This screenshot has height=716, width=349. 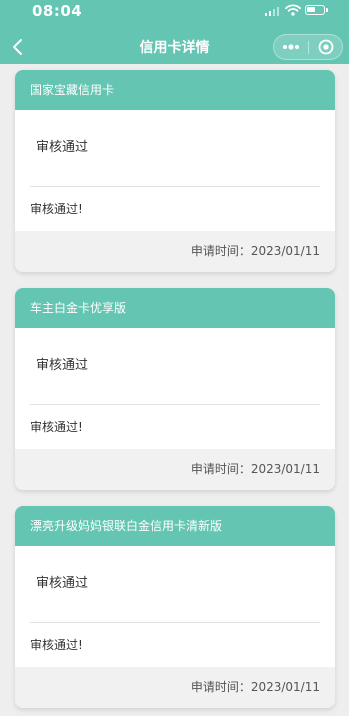 What do you see at coordinates (326, 47) in the screenshot?
I see `target-circle-icon` at bounding box center [326, 47].